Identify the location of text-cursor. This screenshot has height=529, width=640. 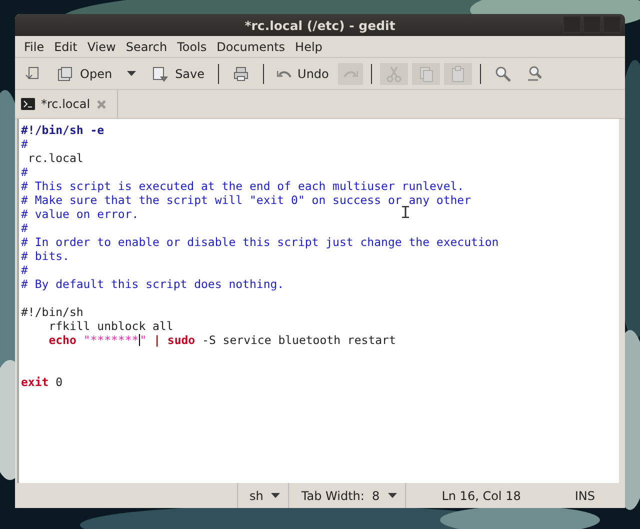
(139, 340).